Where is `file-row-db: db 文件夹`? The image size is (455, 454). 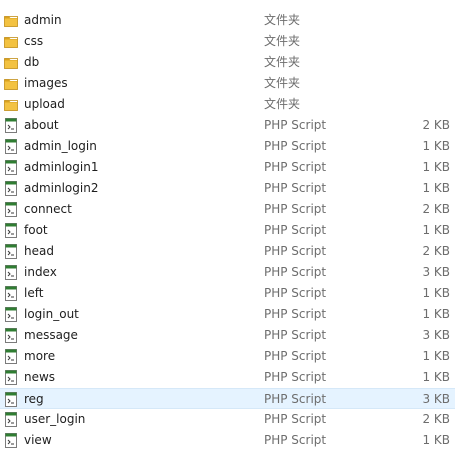 file-row-db: db 文件夹 is located at coordinates (227, 62).